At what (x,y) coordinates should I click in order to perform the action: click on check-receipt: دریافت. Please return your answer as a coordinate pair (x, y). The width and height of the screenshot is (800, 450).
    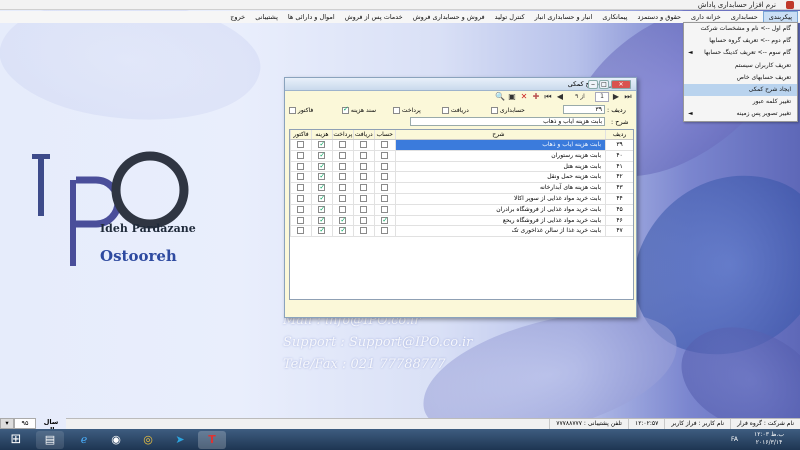
    Looking at the image, I should click on (455, 110).